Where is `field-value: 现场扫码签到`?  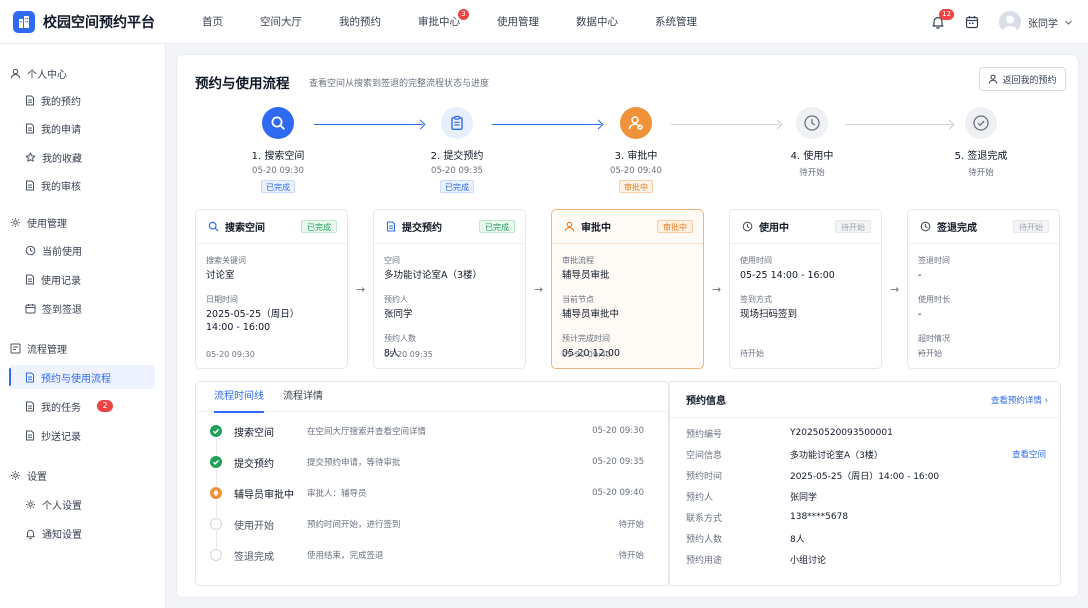 field-value: 现场扫码签到 is located at coordinates (769, 314).